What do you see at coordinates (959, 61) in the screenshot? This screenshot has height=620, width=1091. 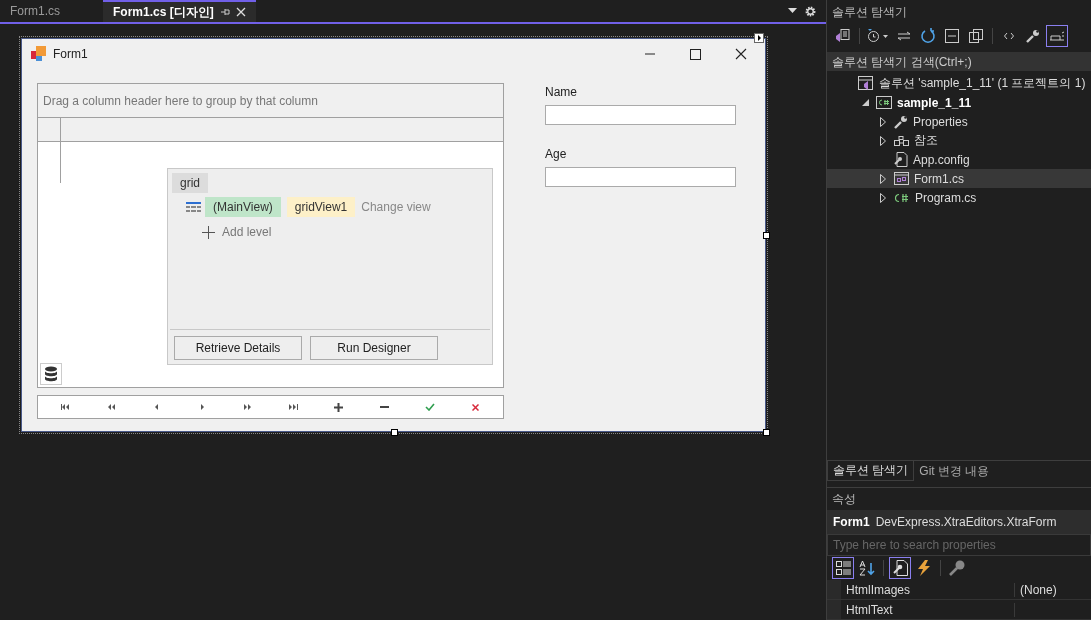 I see `search-field: 솔루션 탐색기 검색(Ctrl+;)` at bounding box center [959, 61].